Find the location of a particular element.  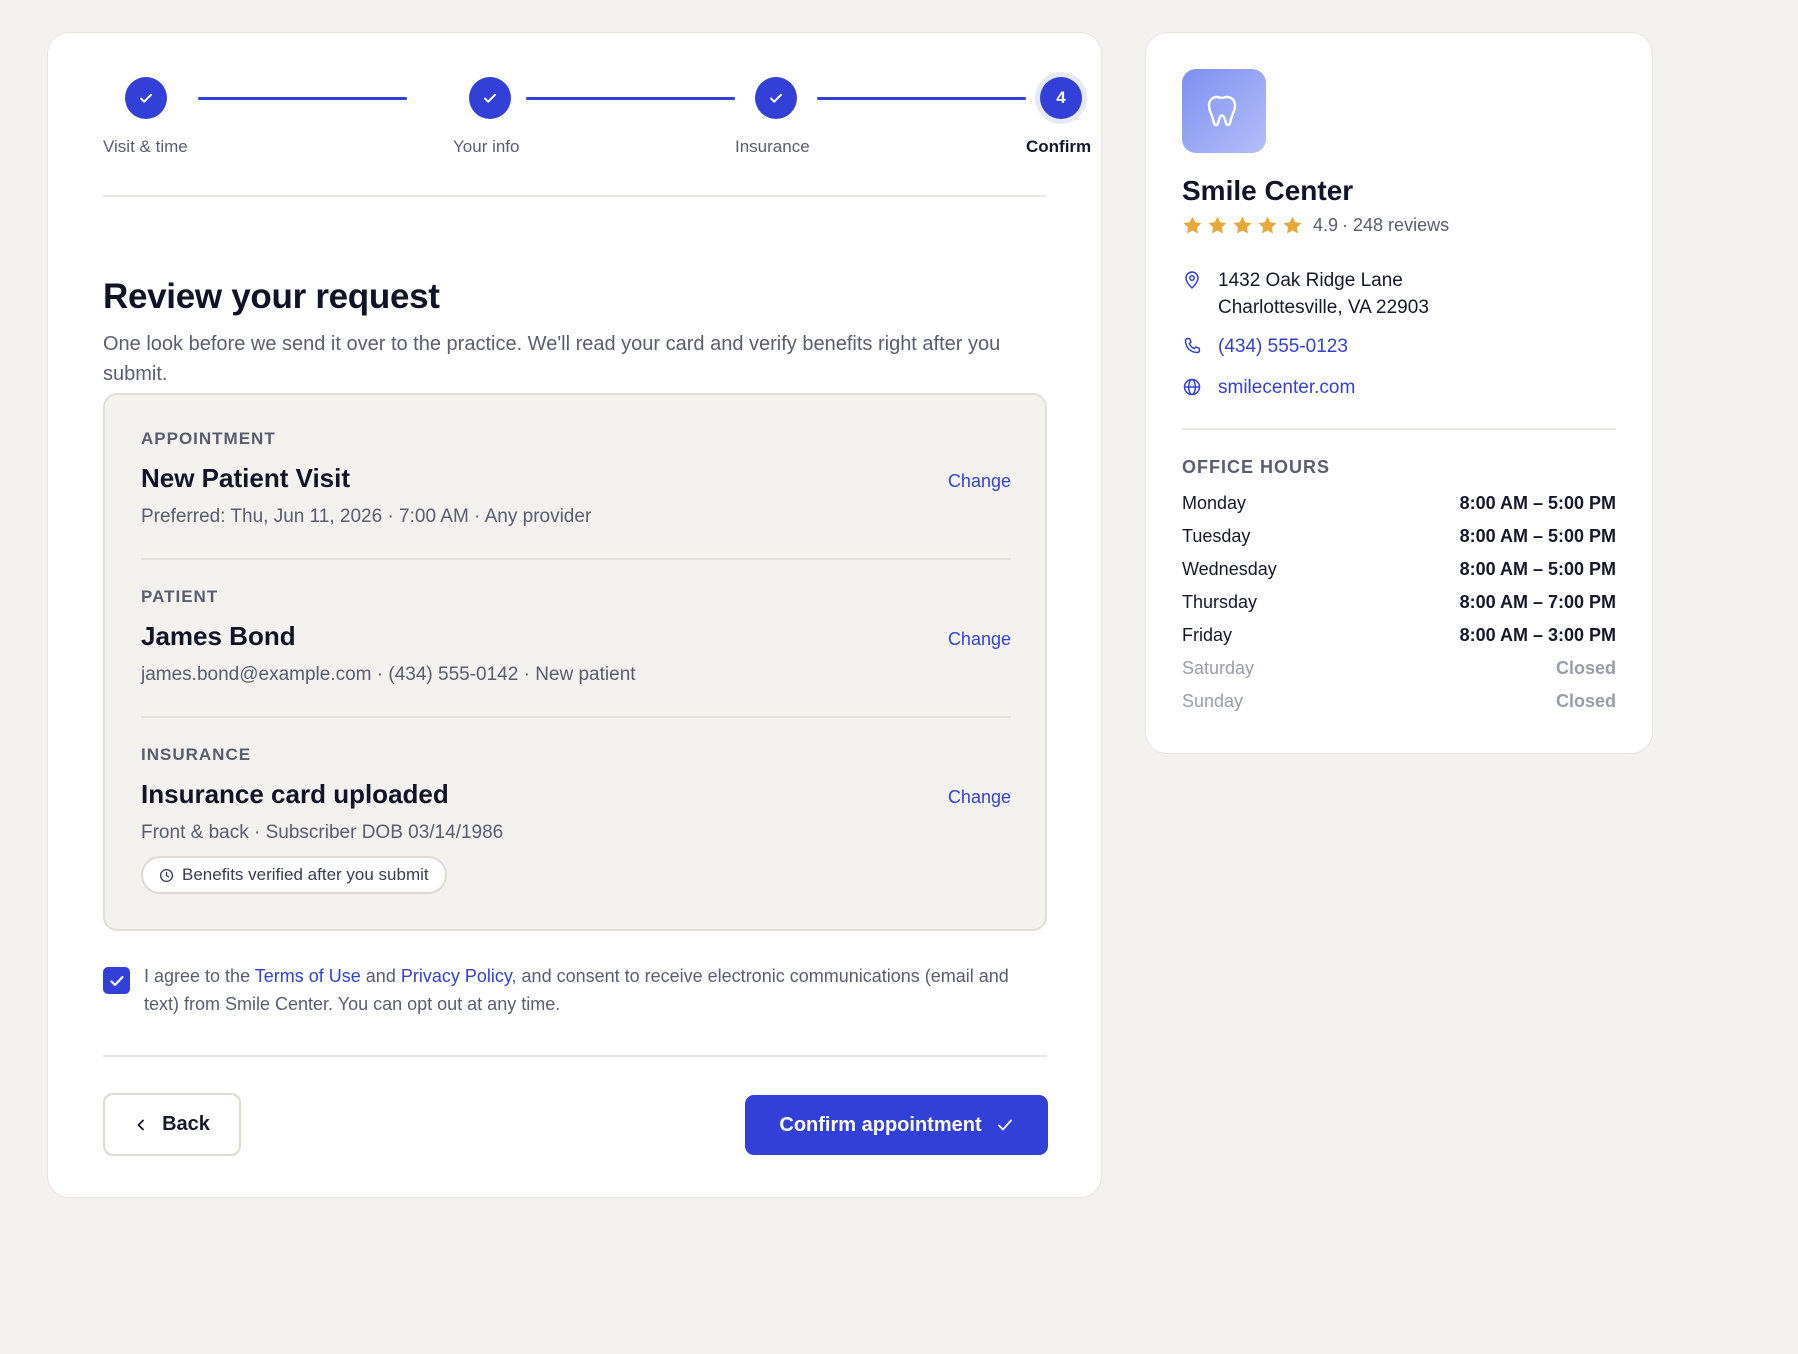

chevron-left-icon is located at coordinates (140, 1124).